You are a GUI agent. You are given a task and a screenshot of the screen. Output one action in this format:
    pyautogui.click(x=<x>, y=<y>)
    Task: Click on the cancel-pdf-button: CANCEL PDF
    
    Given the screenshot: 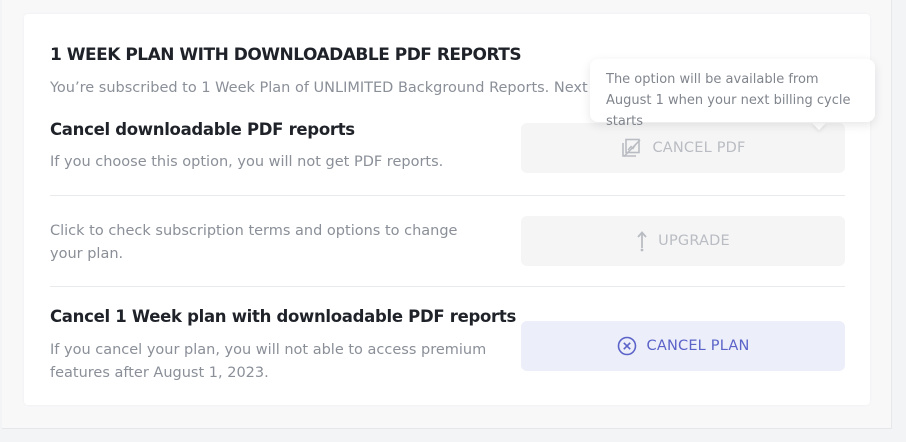 What is the action you would take?
    pyautogui.click(x=683, y=148)
    